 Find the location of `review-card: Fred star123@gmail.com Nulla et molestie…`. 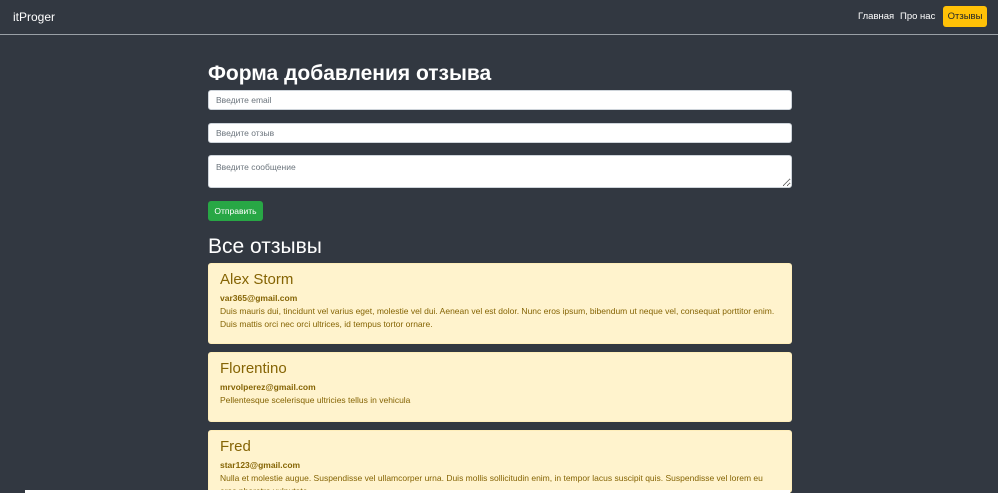

review-card: Fred star123@gmail.com Nulla et molestie… is located at coordinates (500, 461).